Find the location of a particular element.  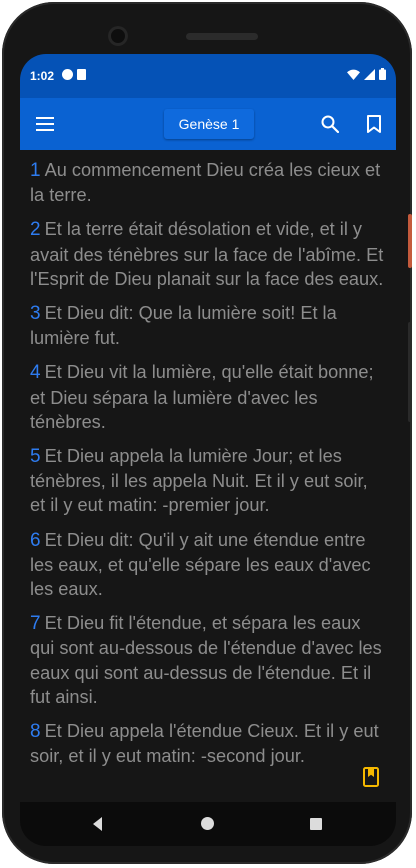

verse-number: 6 is located at coordinates (35, 540).